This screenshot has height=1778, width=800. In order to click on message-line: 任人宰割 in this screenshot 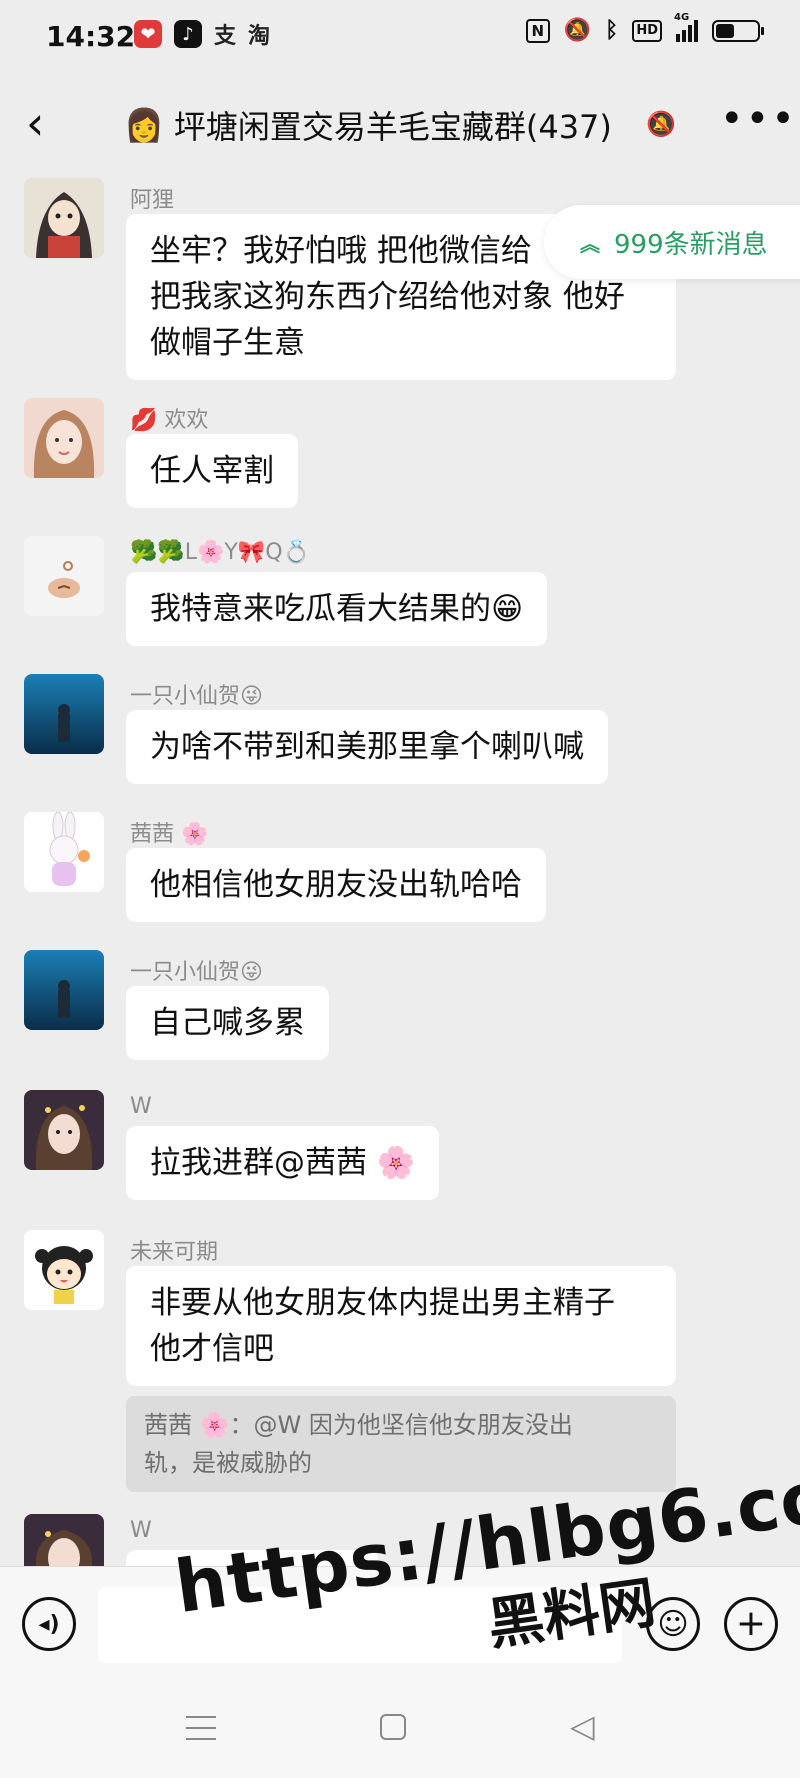, I will do `click(212, 471)`.